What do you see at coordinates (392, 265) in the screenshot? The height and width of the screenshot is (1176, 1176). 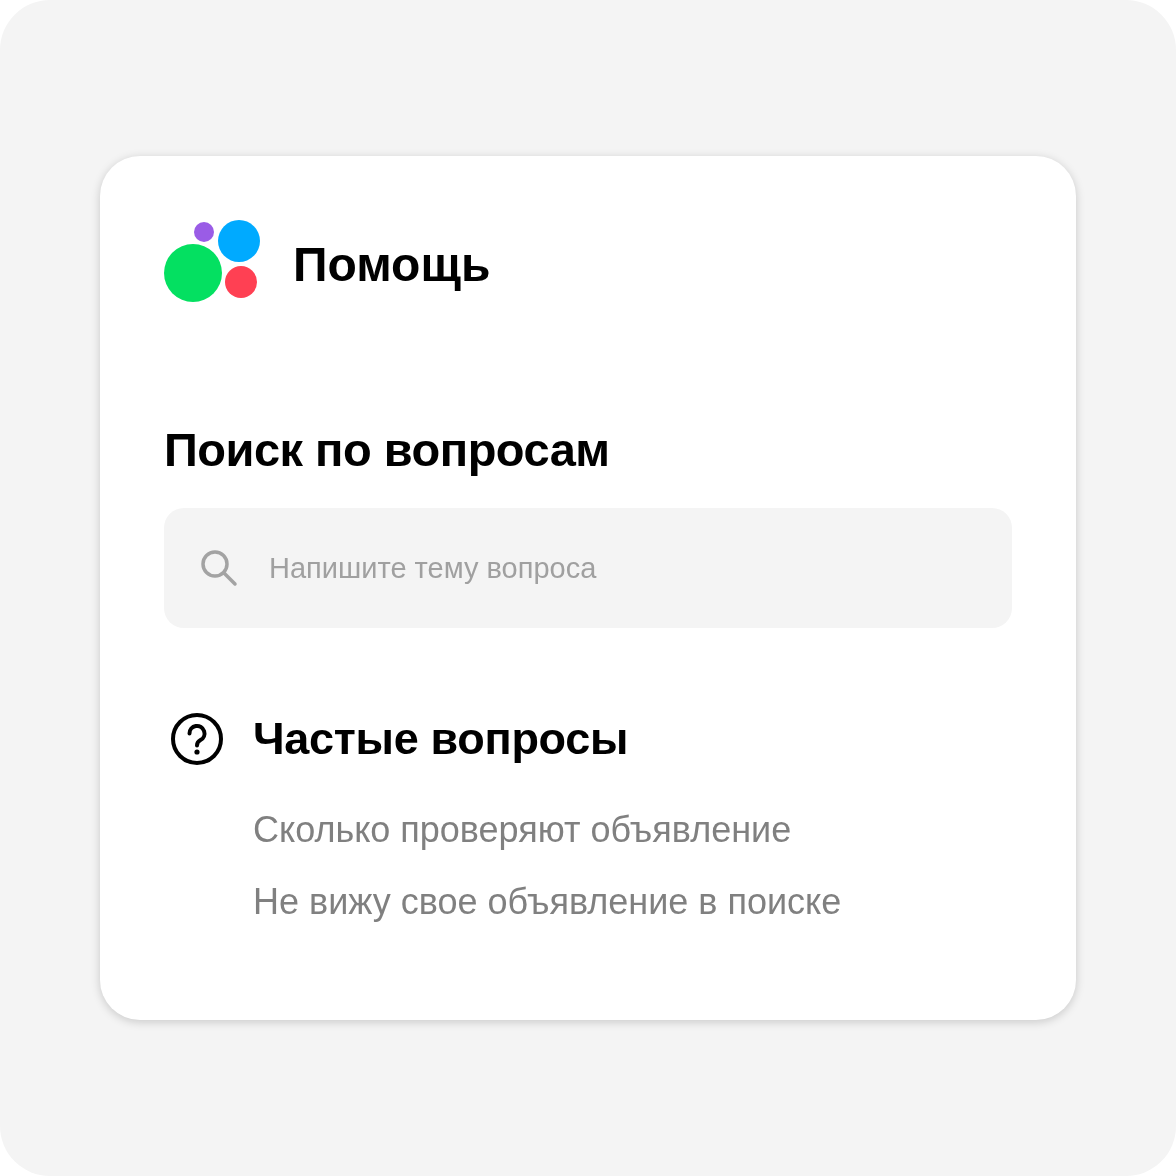 I see `page-title: Помощь` at bounding box center [392, 265].